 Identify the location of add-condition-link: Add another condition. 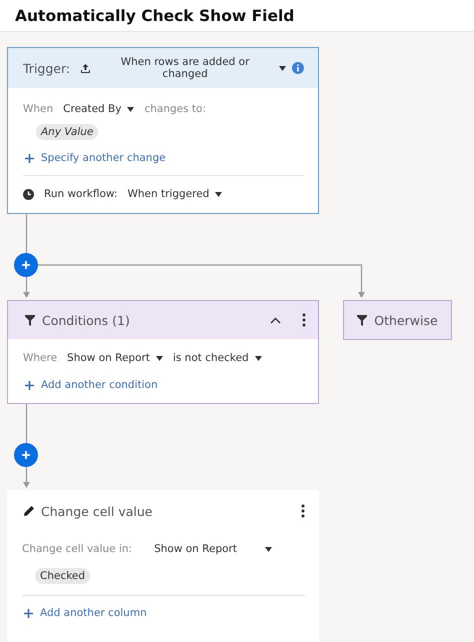
(91, 385).